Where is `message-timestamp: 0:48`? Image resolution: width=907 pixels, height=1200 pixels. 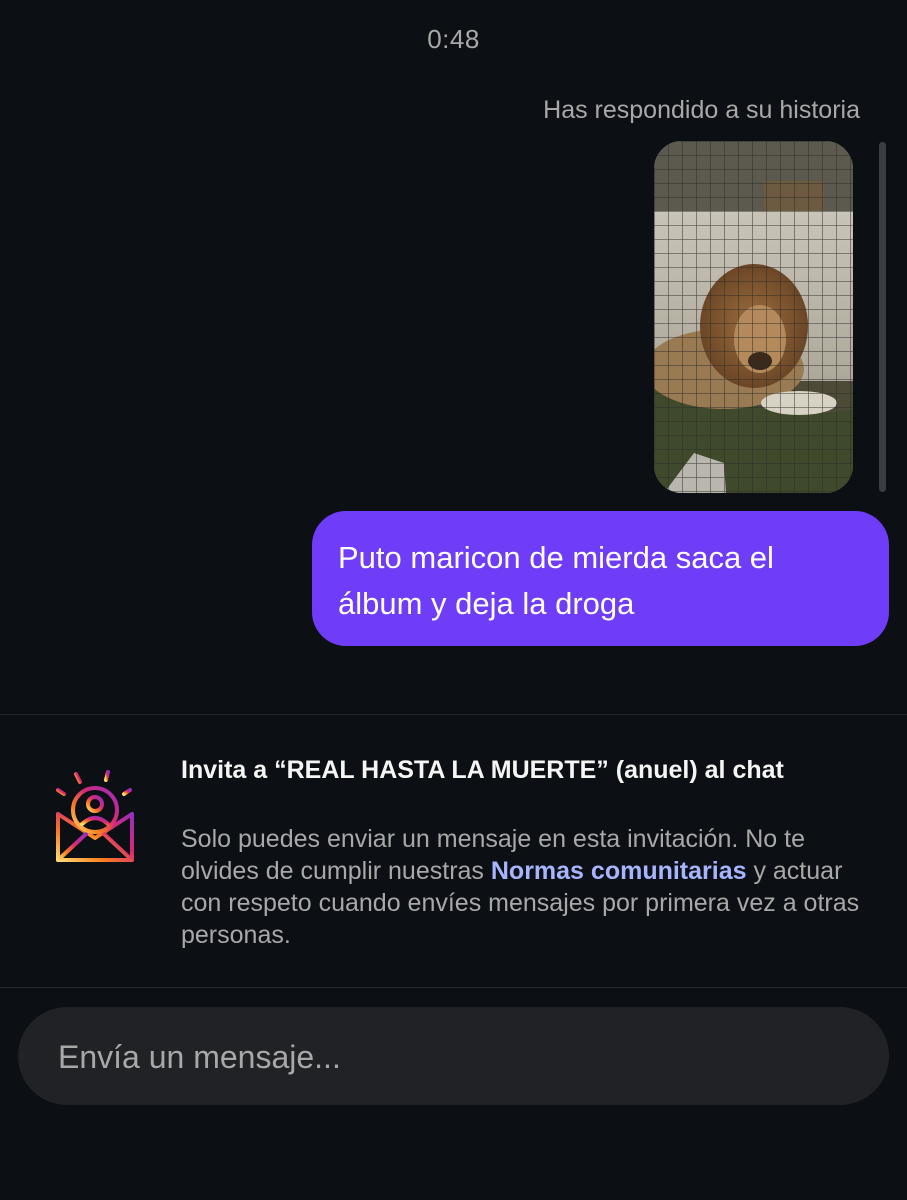
message-timestamp: 0:48 is located at coordinates (453, 39).